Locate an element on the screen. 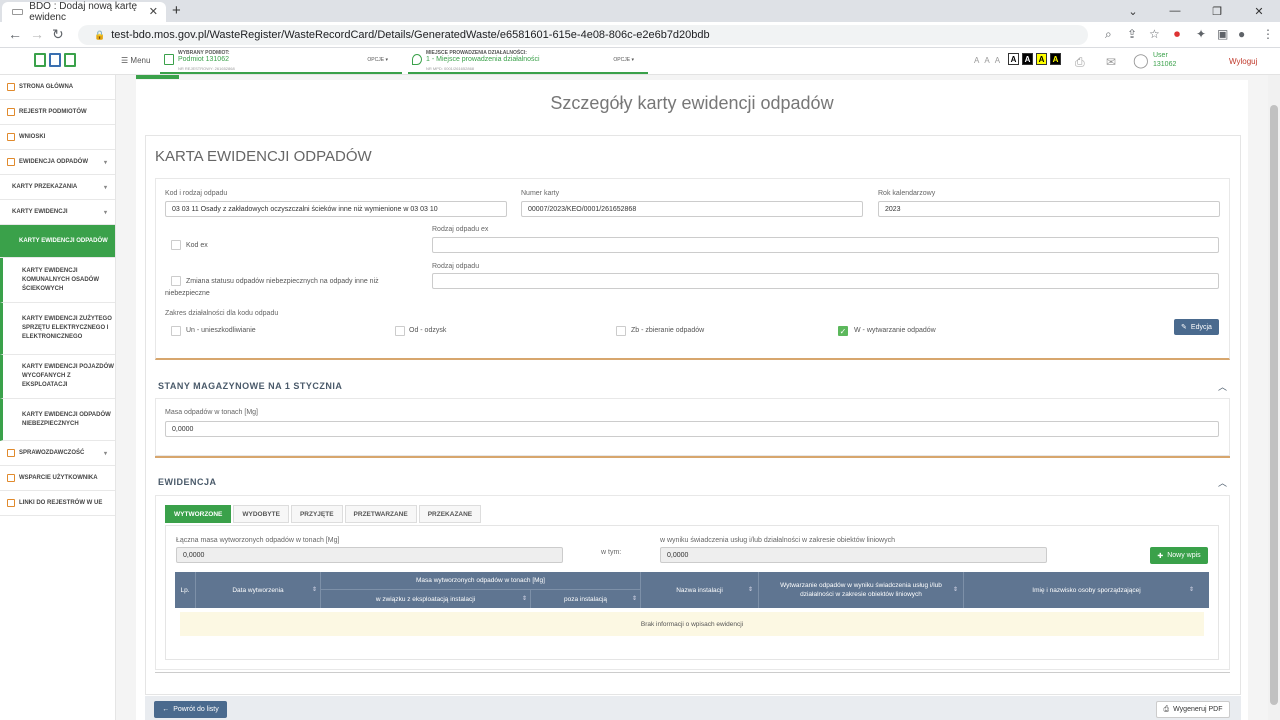 Image resolution: width=1280 pixels, height=720 pixels. close-tab-icon: ✕ is located at coordinates (153, 11).